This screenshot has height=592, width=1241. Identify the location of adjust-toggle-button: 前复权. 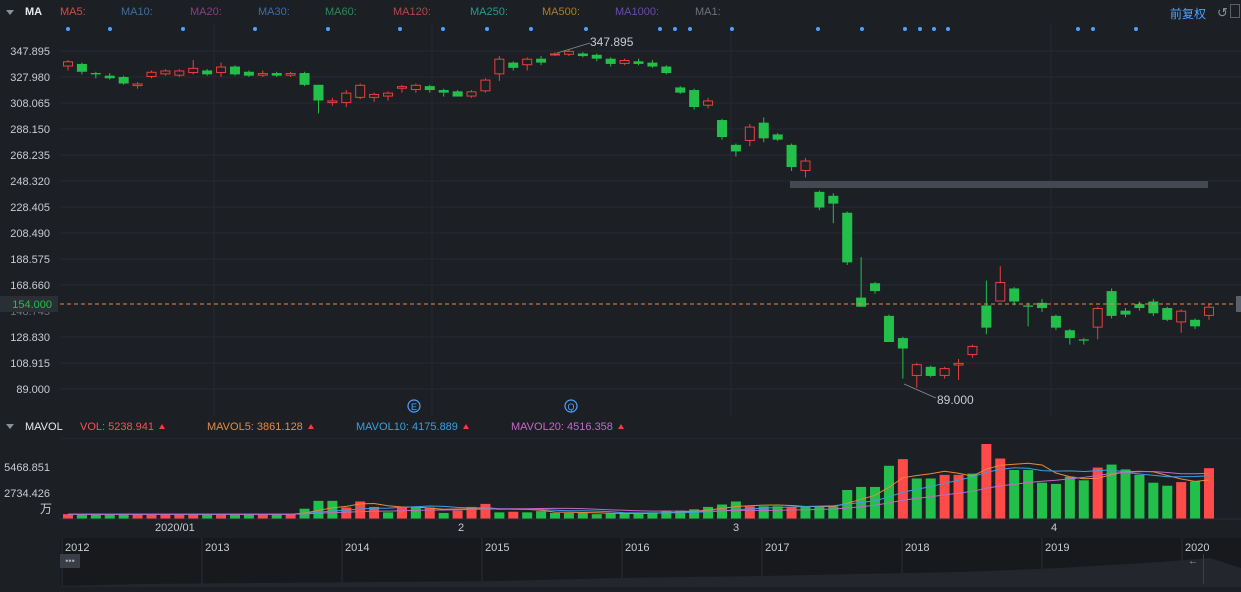
(1188, 13).